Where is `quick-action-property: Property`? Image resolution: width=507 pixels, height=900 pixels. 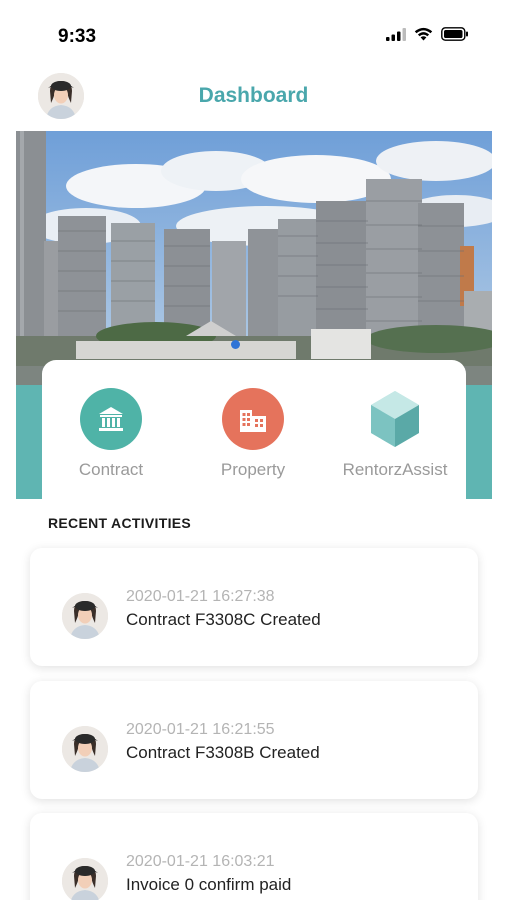 quick-action-property: Property is located at coordinates (253, 434).